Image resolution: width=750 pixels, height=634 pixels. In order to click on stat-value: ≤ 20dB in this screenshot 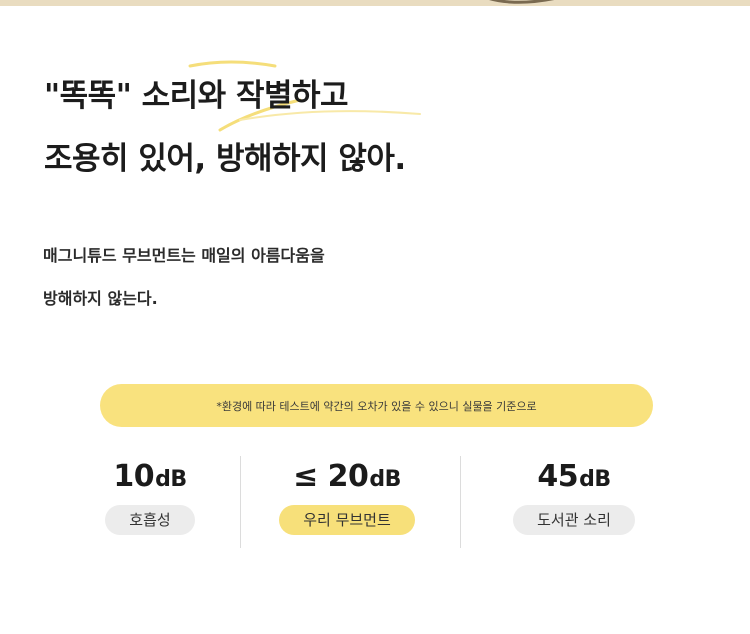, I will do `click(347, 477)`.